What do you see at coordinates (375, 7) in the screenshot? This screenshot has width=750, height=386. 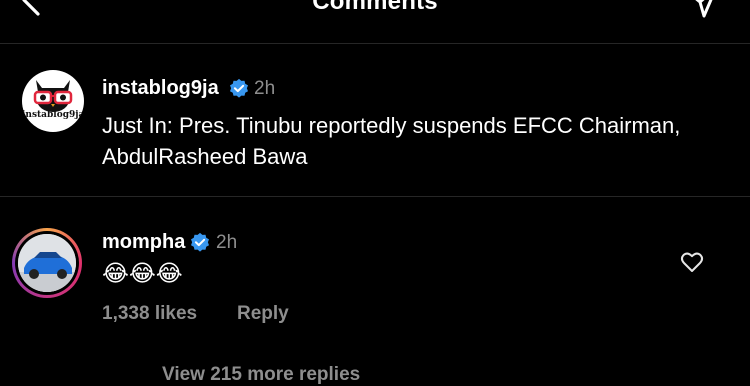 I see `page-title: Comments` at bounding box center [375, 7].